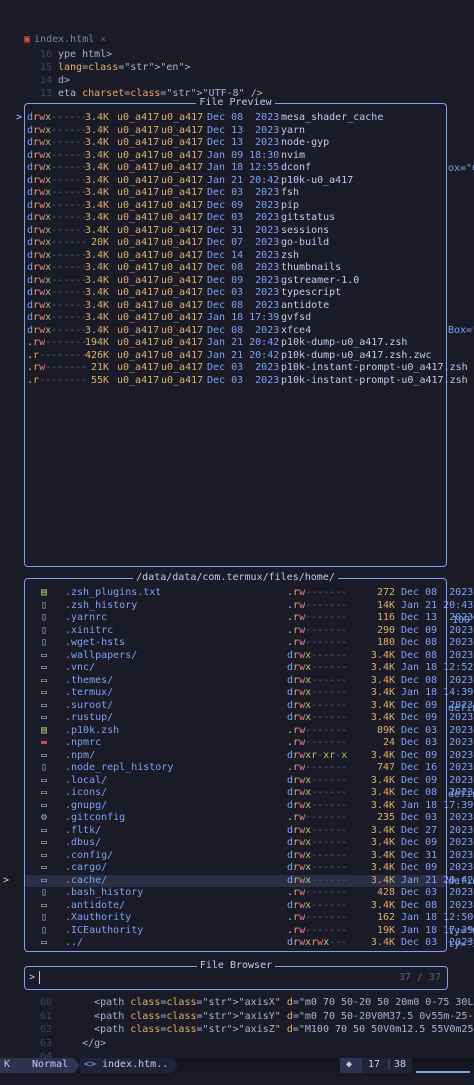  I want to click on entry-name: yarn, so click(293, 130).